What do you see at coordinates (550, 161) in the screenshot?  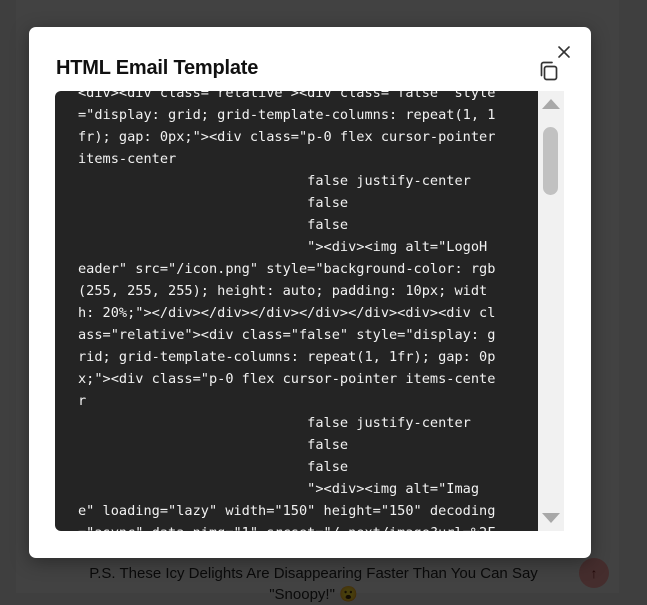 I see `scrollbar-thumb` at bounding box center [550, 161].